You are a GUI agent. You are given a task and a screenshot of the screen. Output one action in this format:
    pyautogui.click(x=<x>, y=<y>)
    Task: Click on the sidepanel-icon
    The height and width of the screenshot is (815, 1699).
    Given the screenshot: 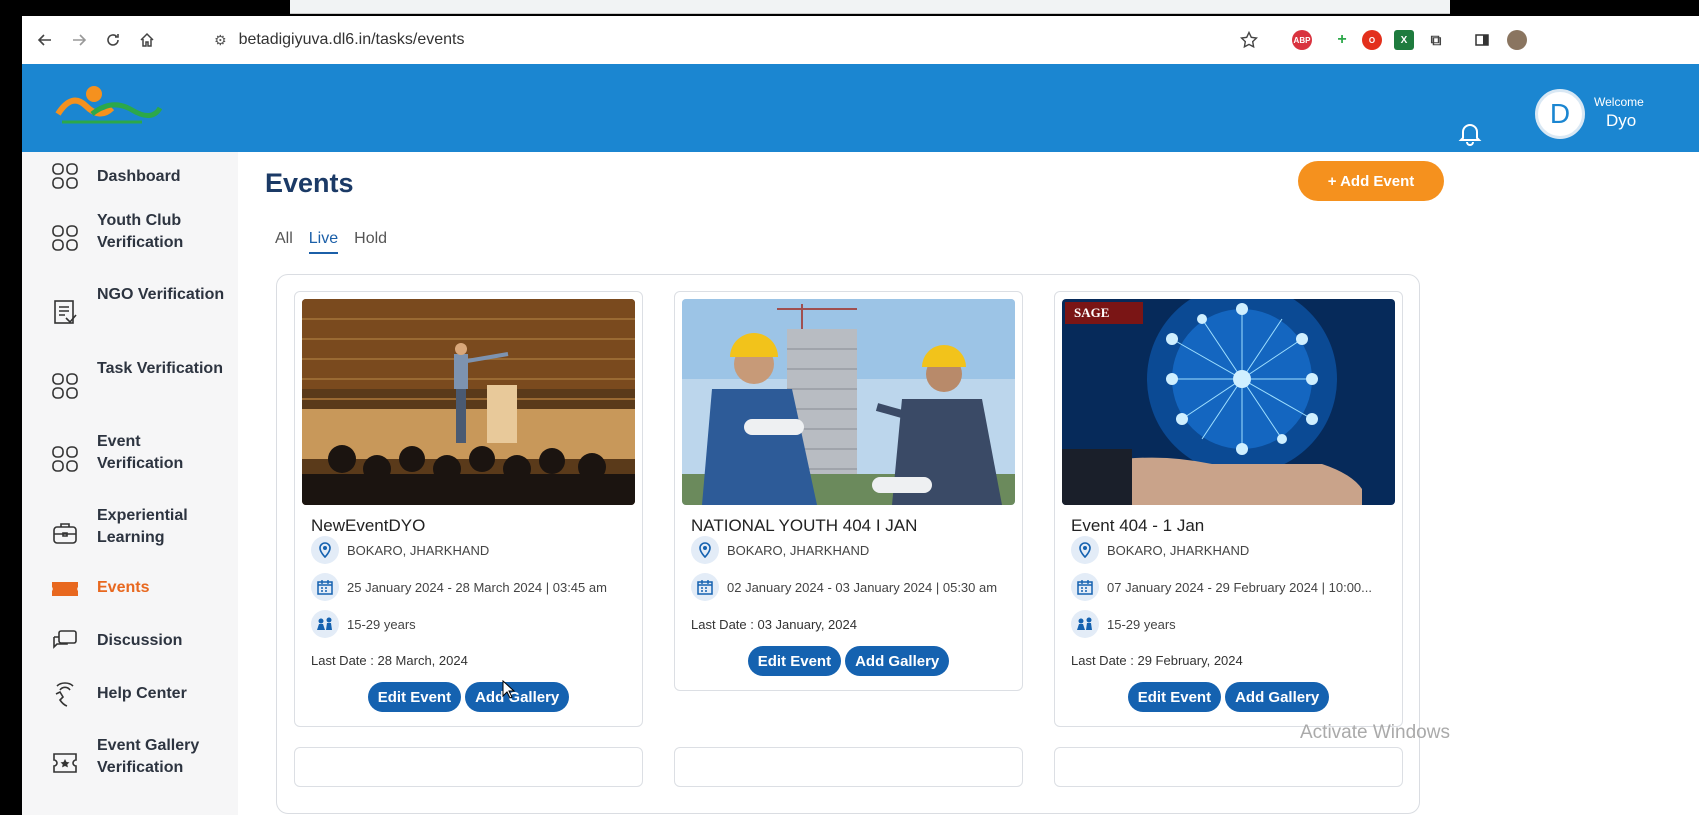 What is the action you would take?
    pyautogui.click(x=1482, y=40)
    